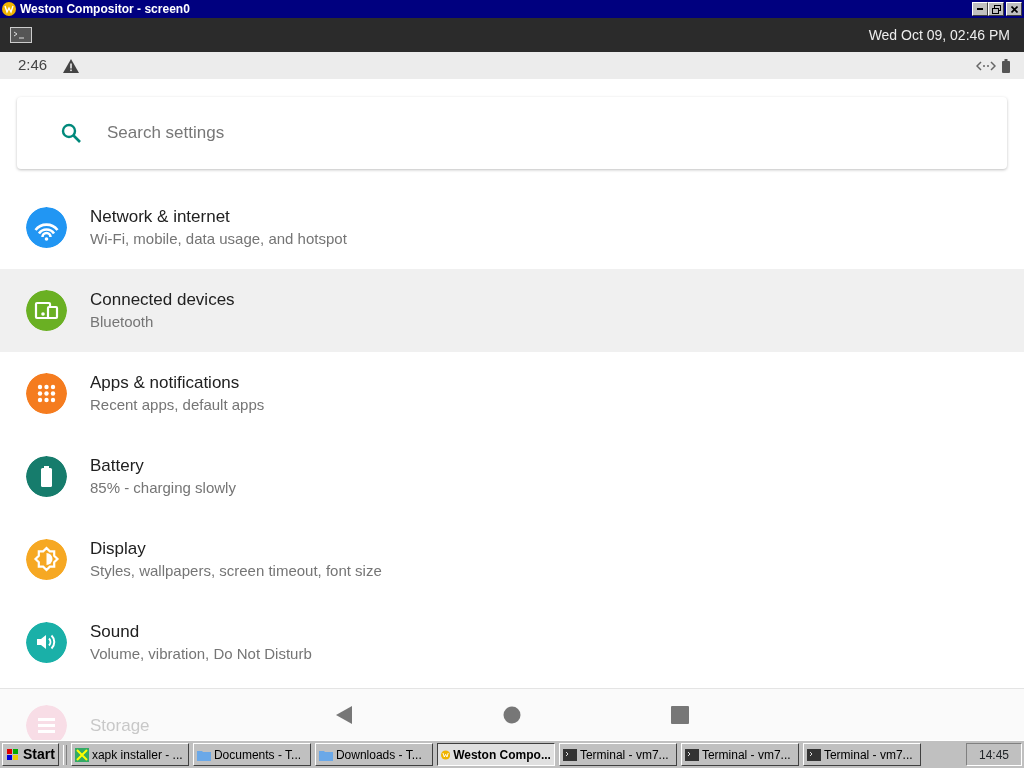 Image resolution: width=1024 pixels, height=768 pixels. I want to click on window-title: Weston Compositor - screen0, so click(105, 9).